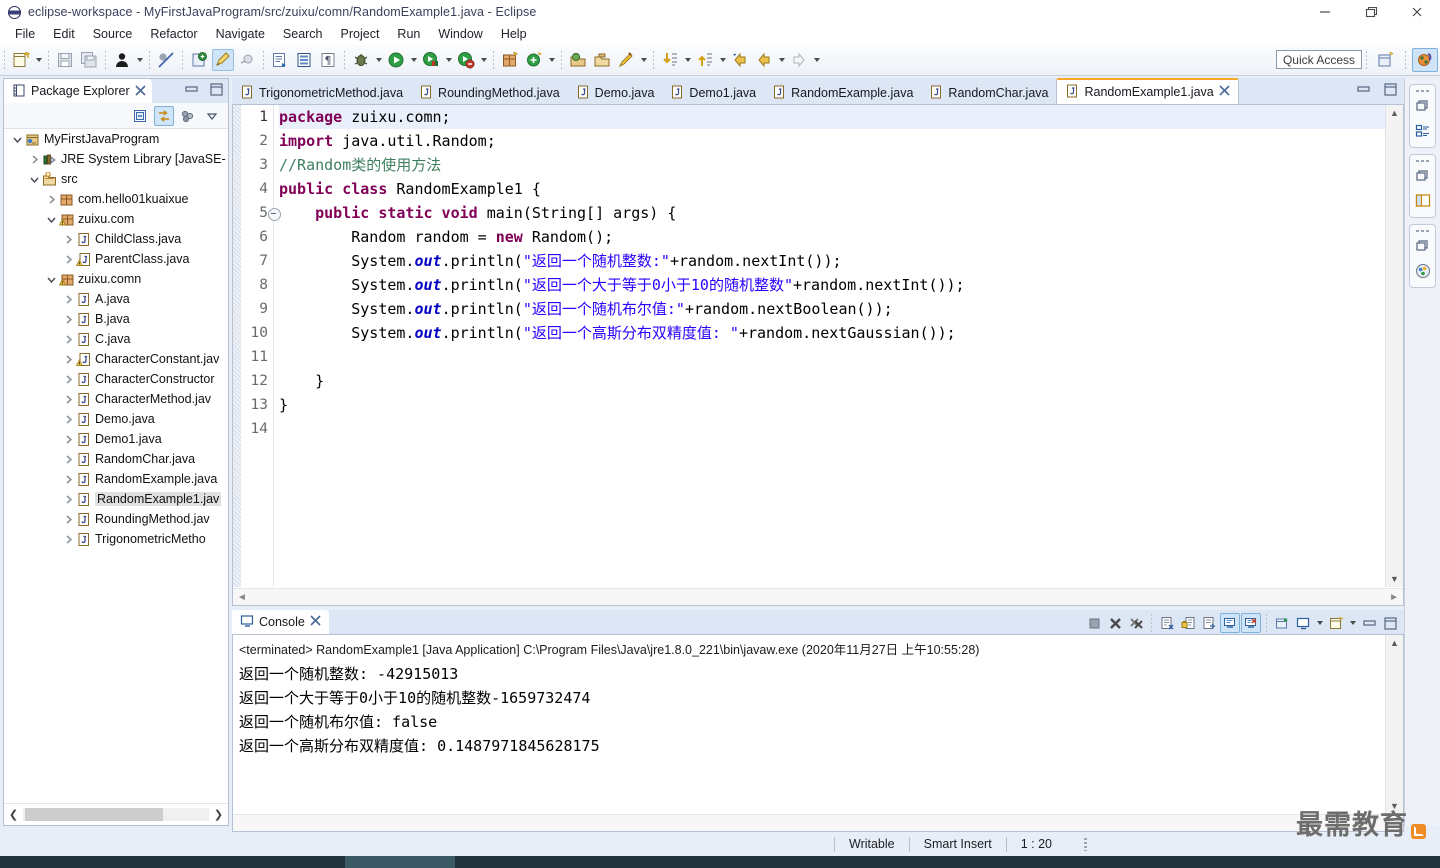  What do you see at coordinates (832, 429) in the screenshot?
I see `code-line` at bounding box center [832, 429].